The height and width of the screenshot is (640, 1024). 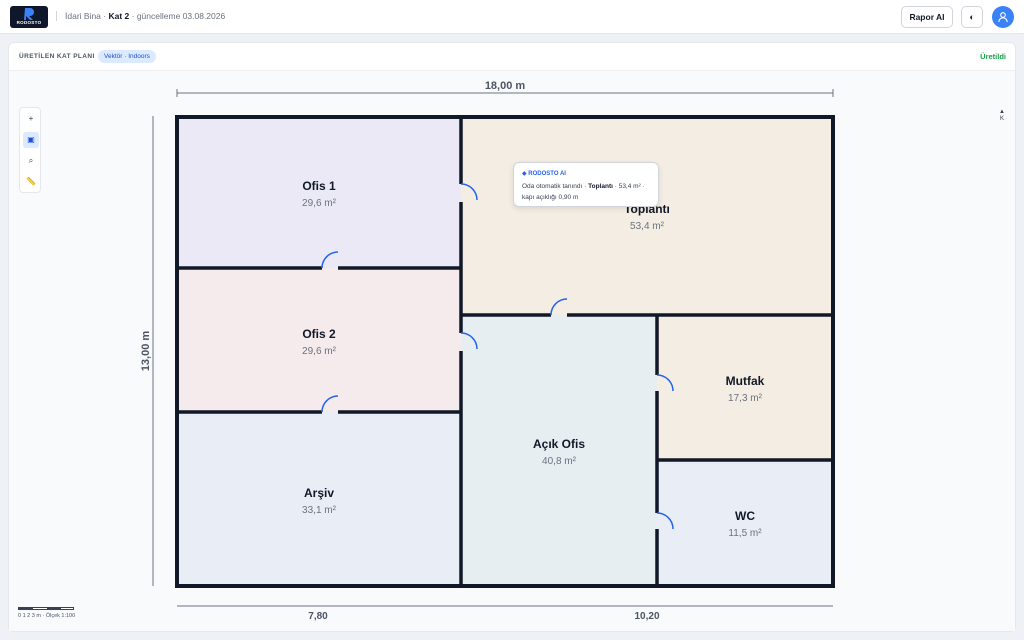 What do you see at coordinates (177, 16) in the screenshot?
I see `breadcrumb-updated: · güncelleme 03.08.2026` at bounding box center [177, 16].